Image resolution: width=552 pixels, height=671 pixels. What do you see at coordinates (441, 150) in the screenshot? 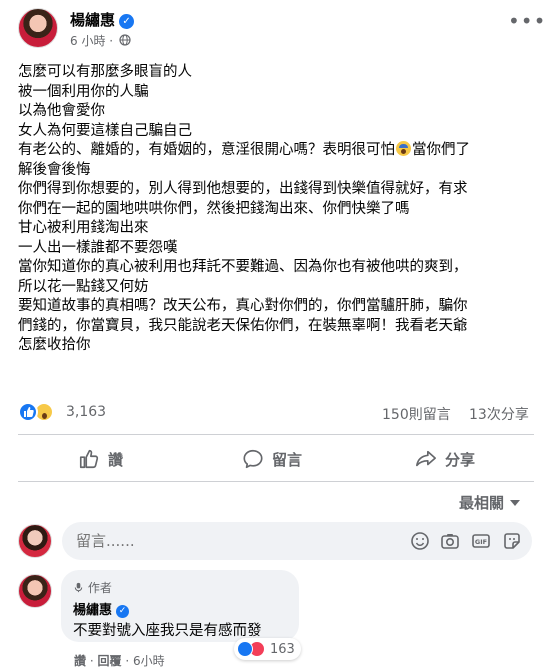
I see `post-line-part: 當你們了` at bounding box center [441, 150].